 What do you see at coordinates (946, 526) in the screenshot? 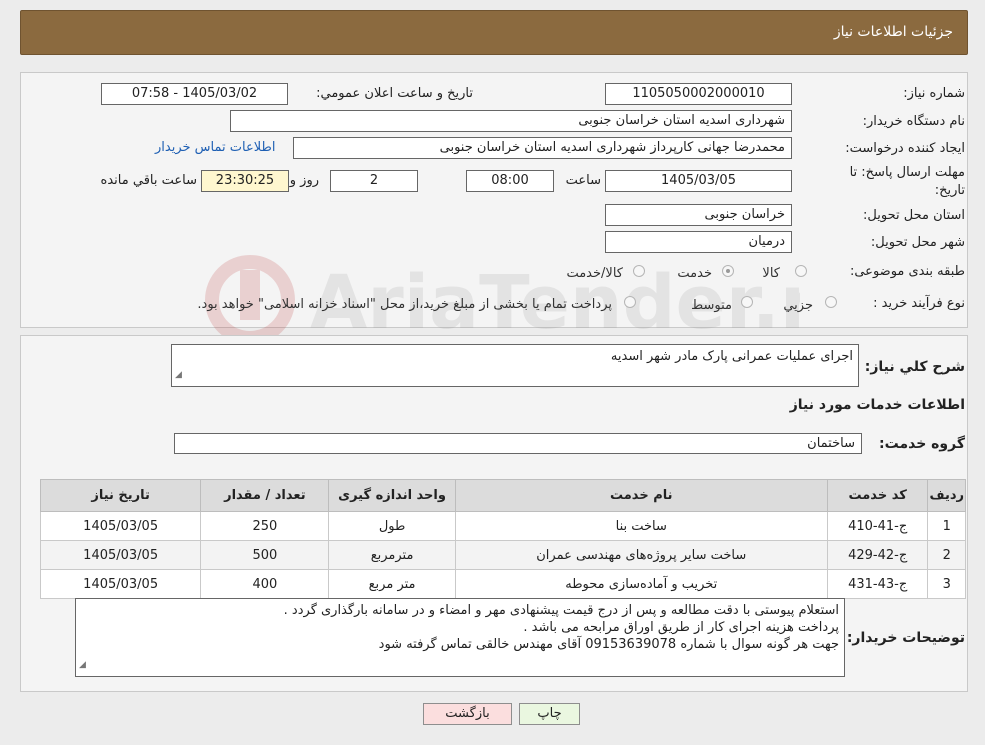
I see `cell-row-number: 1` at bounding box center [946, 526].